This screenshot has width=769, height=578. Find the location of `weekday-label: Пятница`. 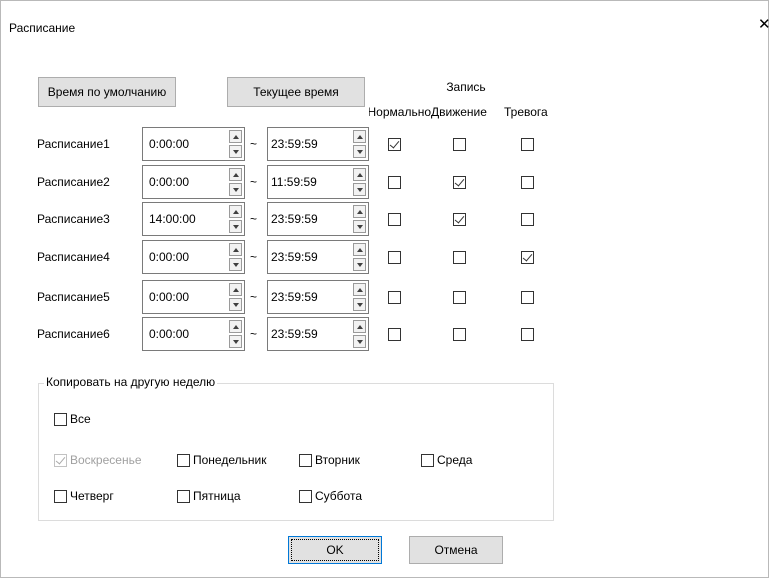

weekday-label: Пятница is located at coordinates (217, 496).